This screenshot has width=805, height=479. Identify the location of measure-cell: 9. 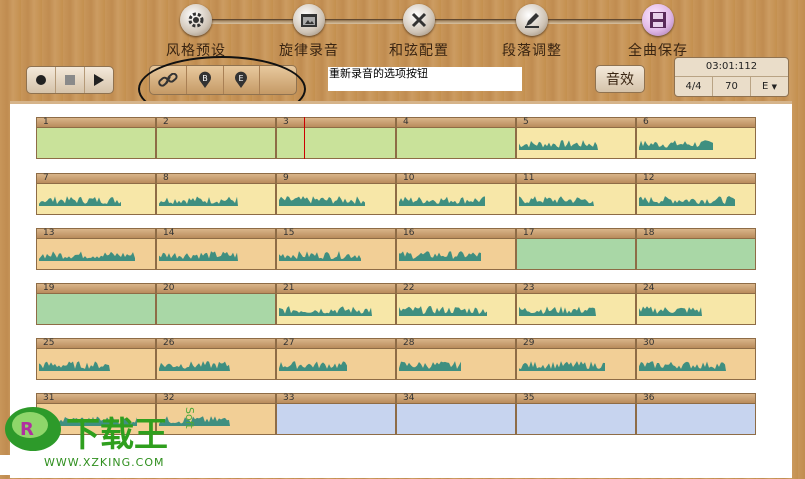
(336, 194).